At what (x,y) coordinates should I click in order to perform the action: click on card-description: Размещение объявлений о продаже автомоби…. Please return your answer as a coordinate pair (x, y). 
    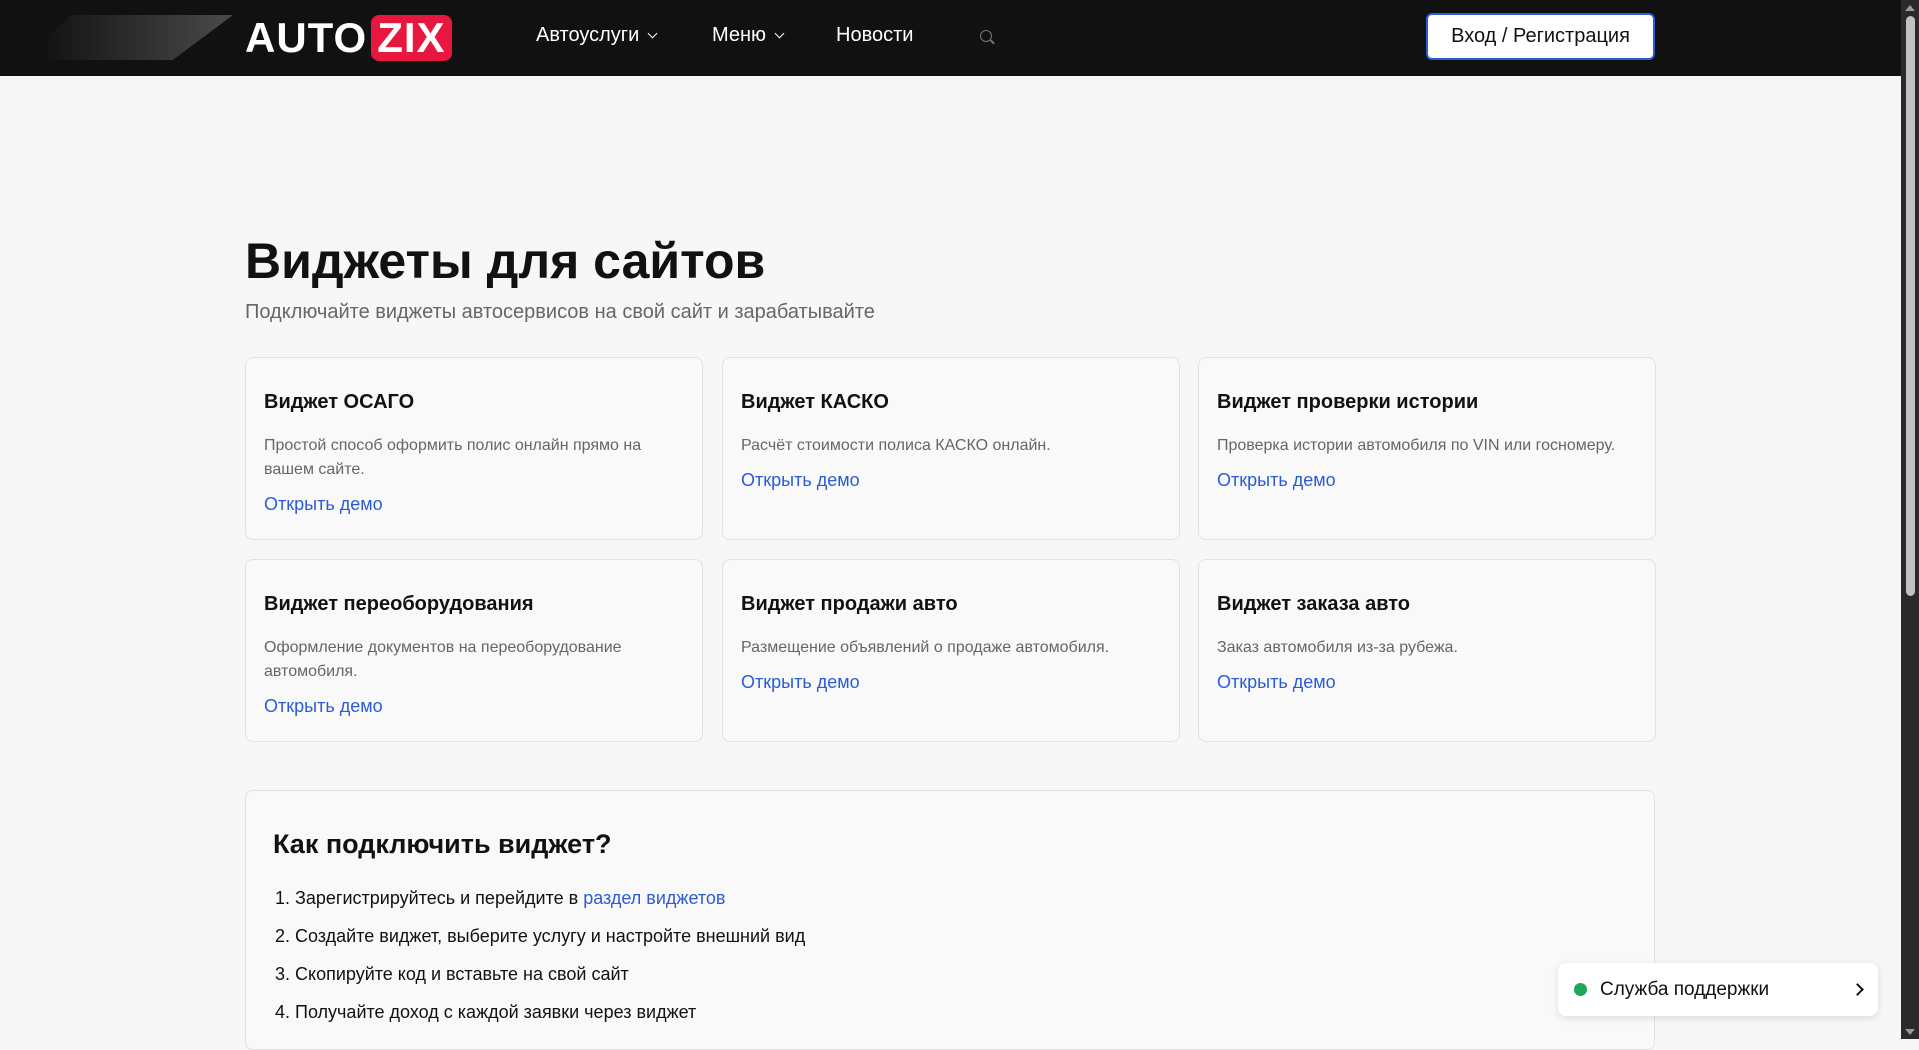
    Looking at the image, I should click on (925, 647).